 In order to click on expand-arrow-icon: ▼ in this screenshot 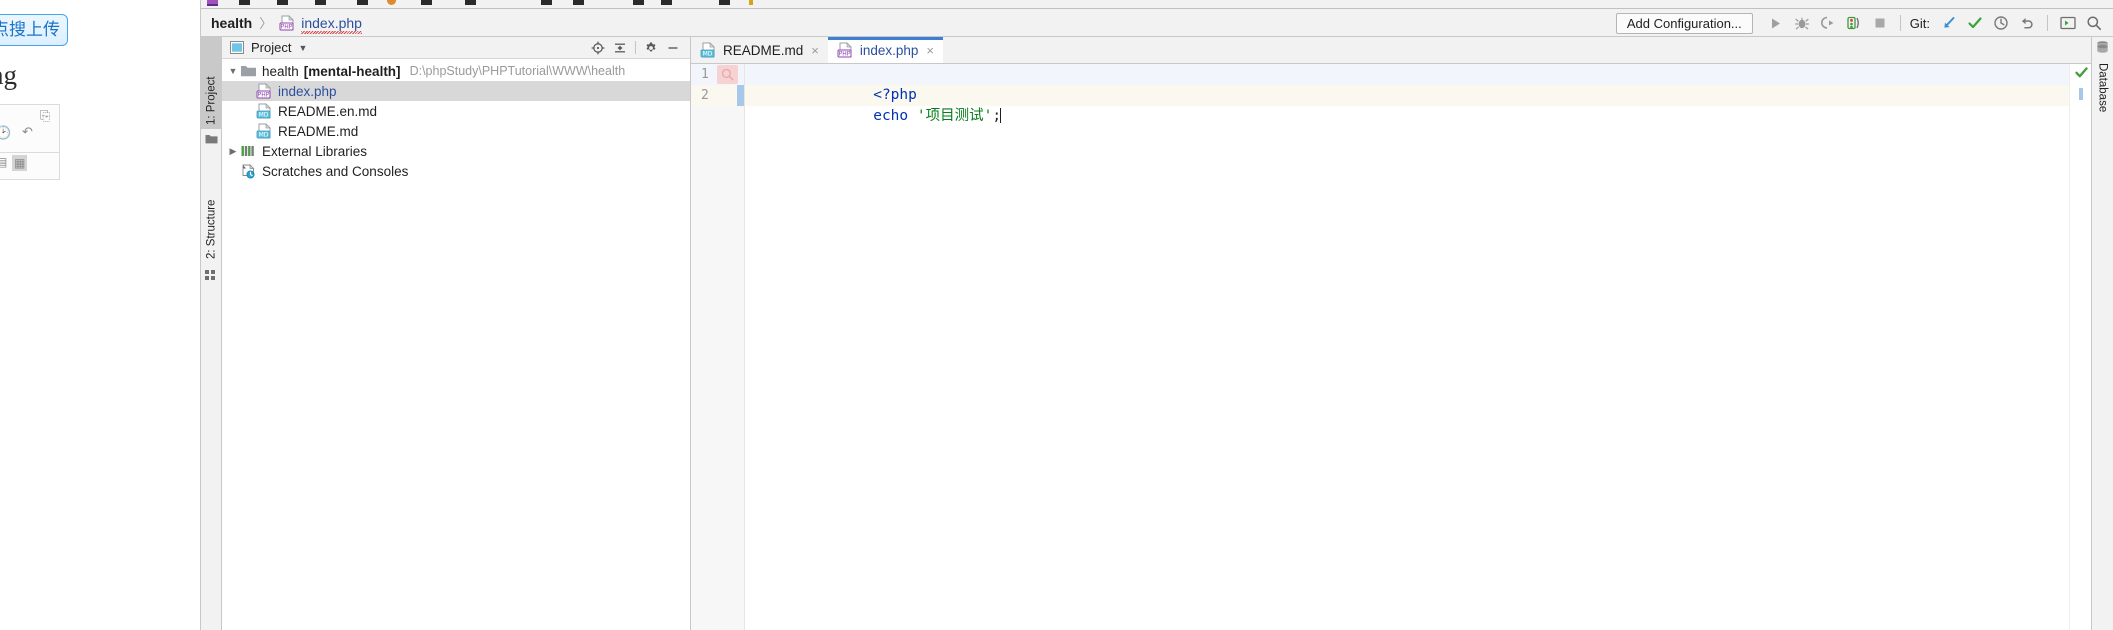, I will do `click(233, 71)`.